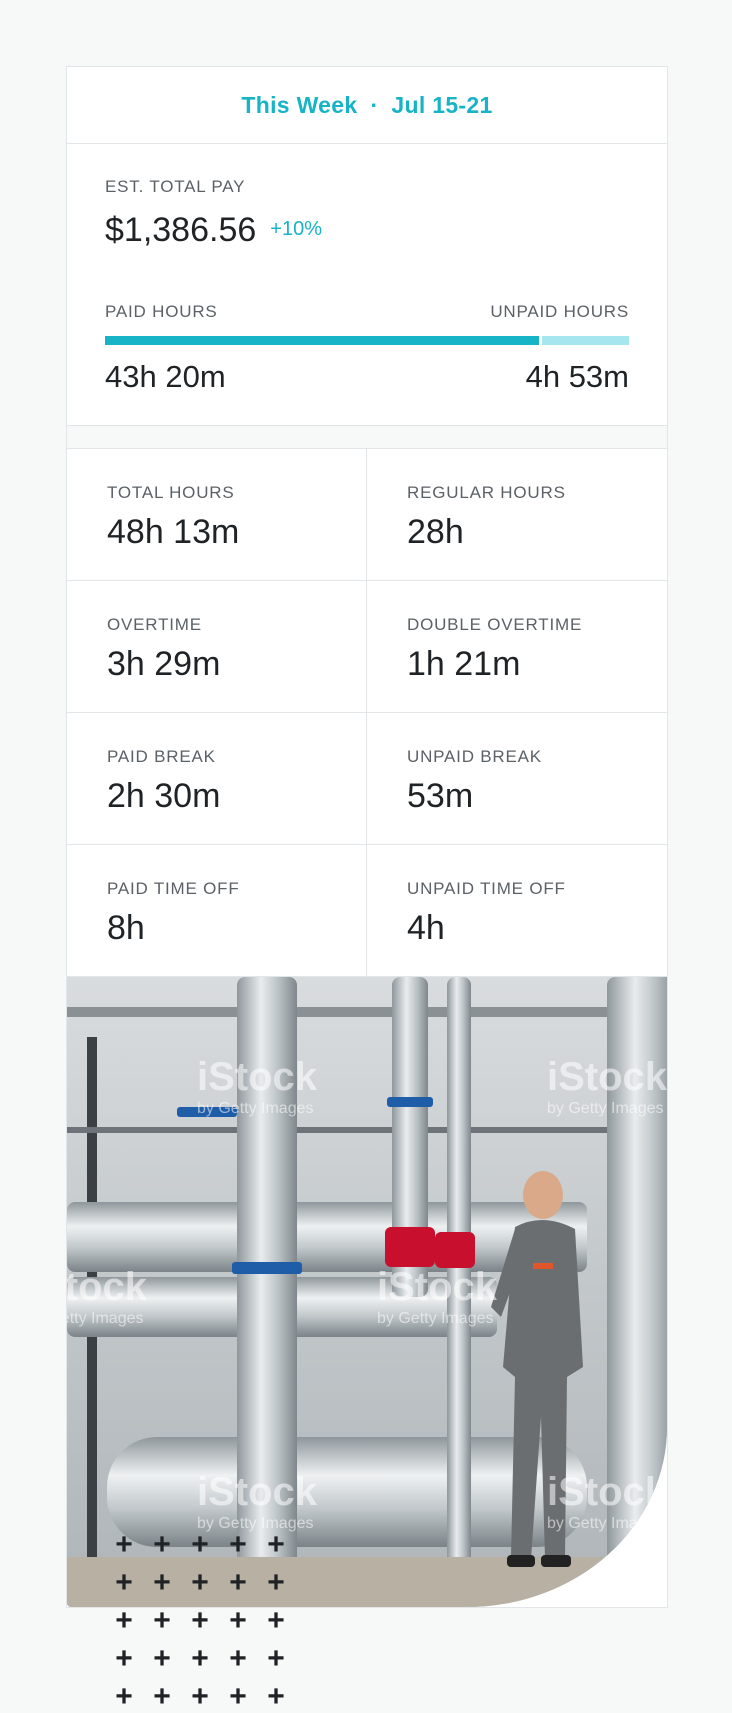  I want to click on progress-divider, so click(541, 340).